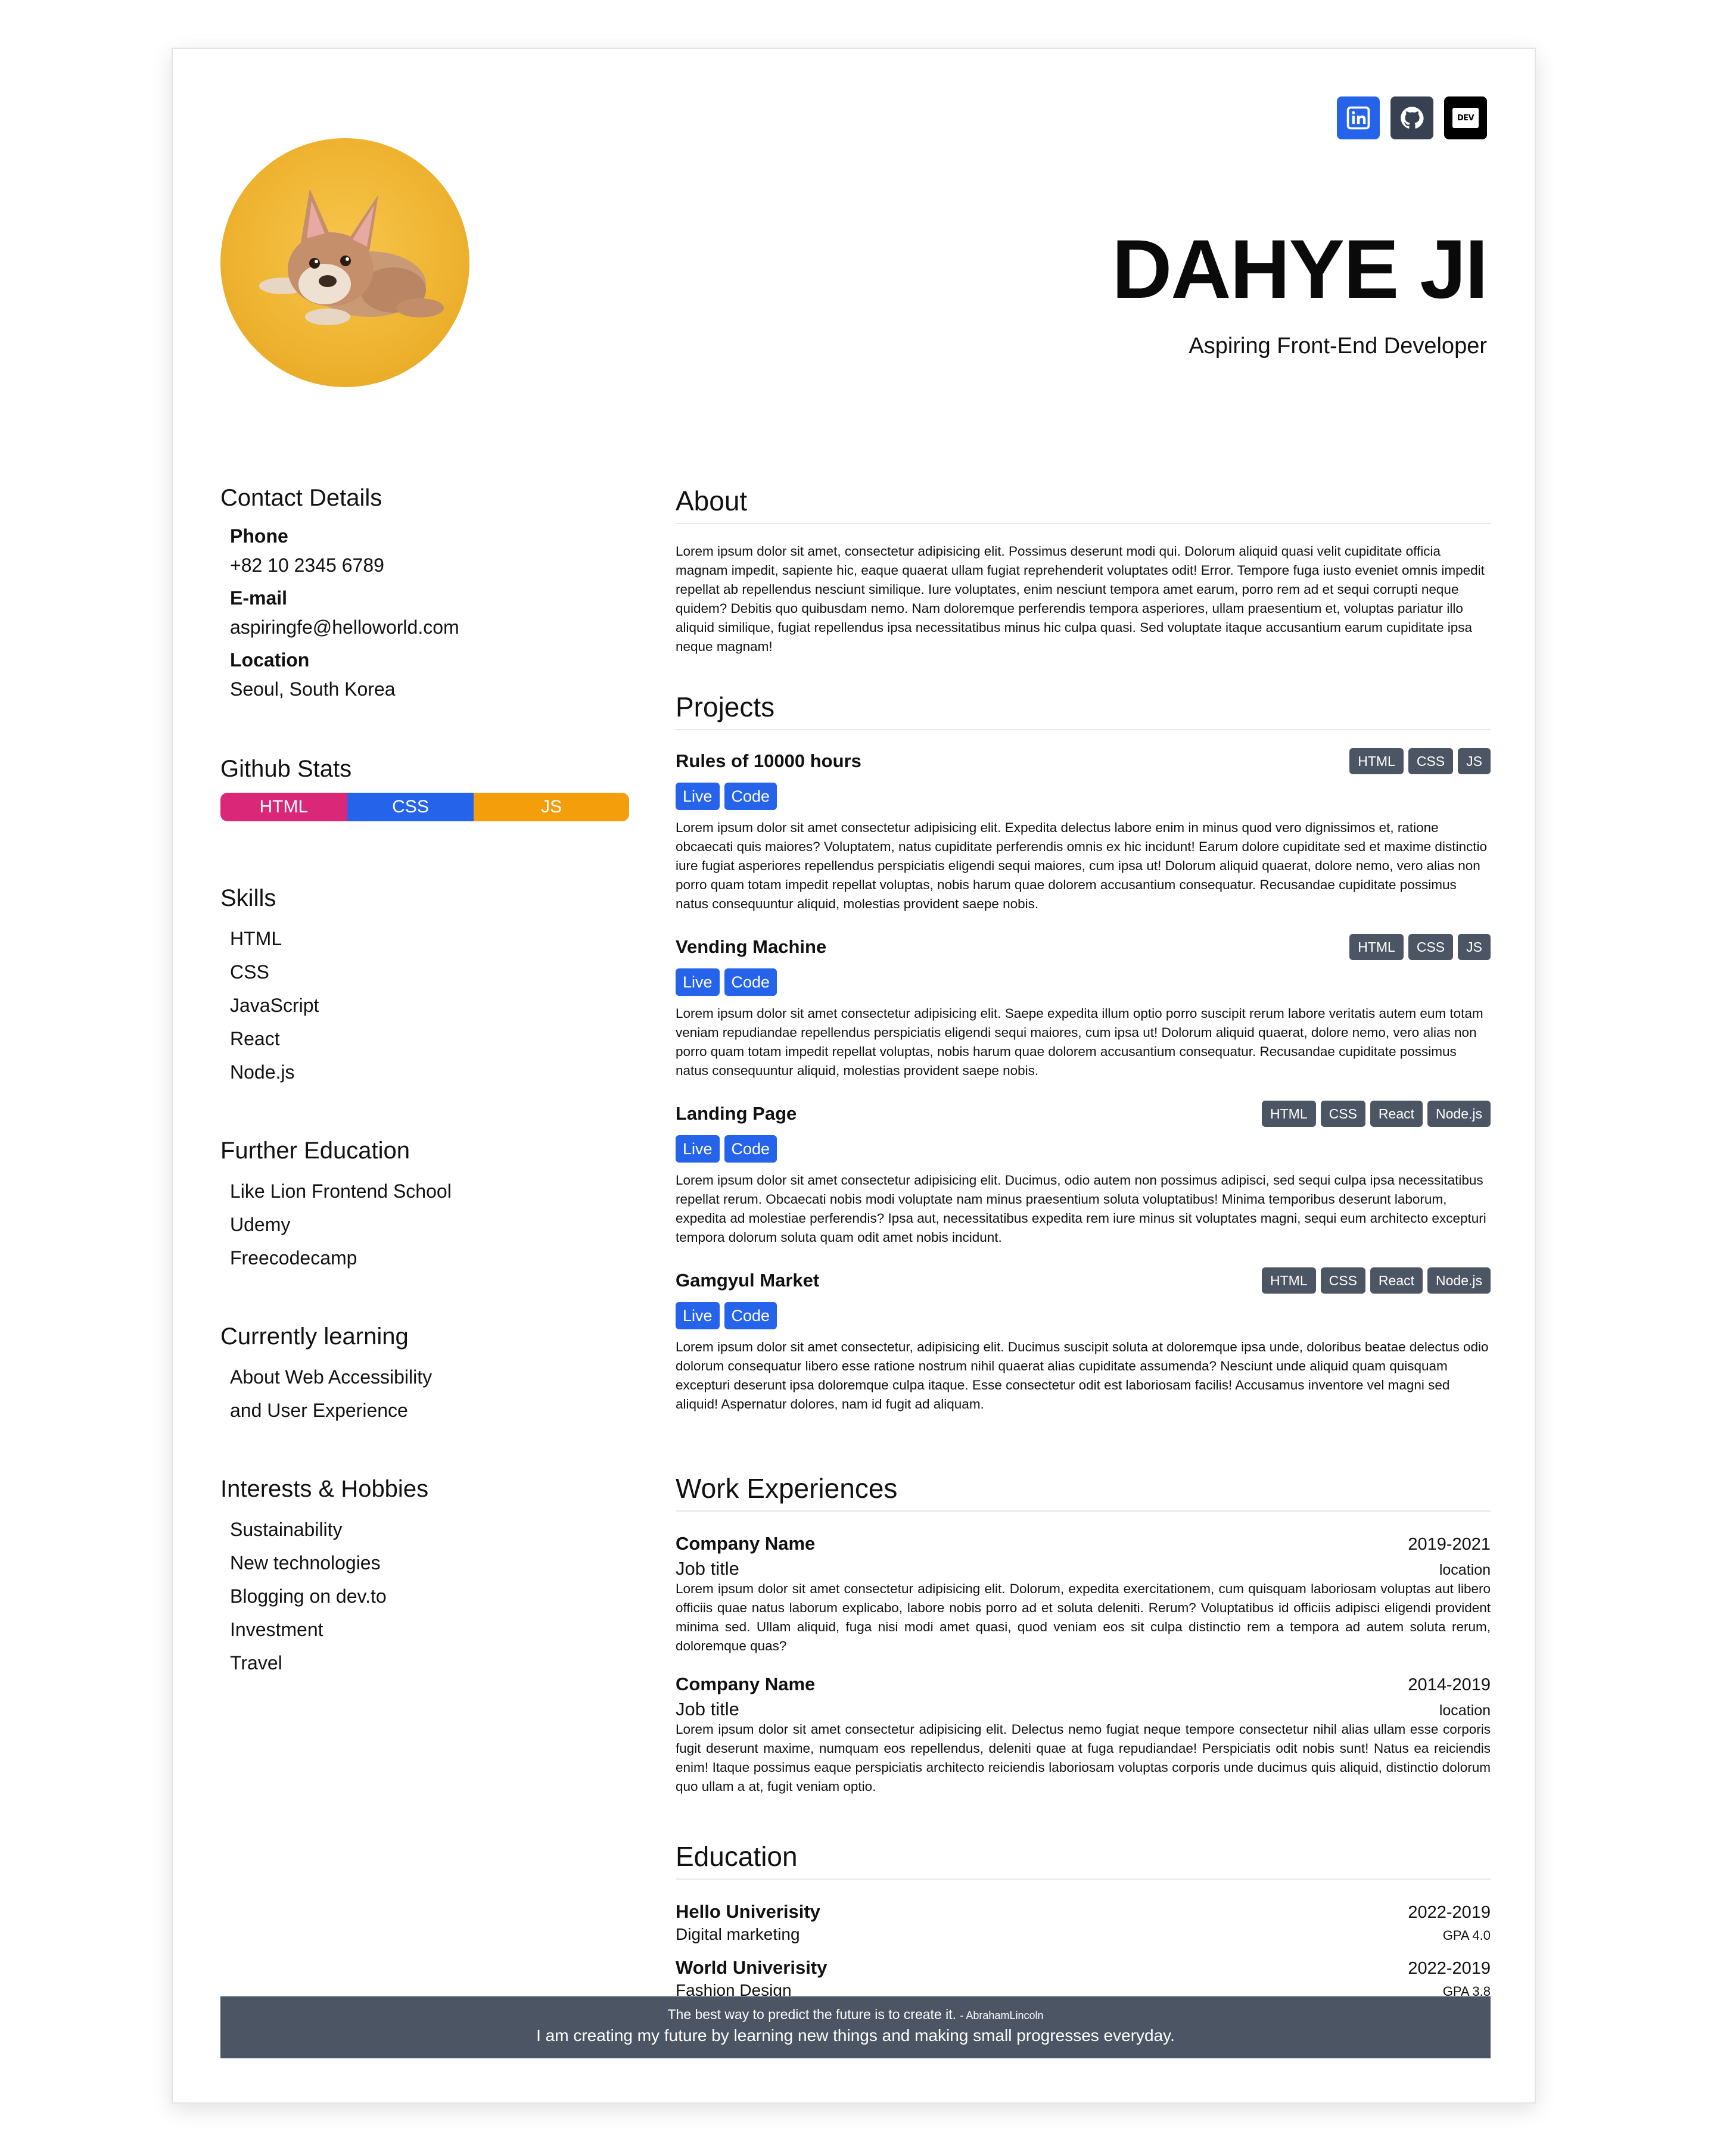  What do you see at coordinates (1083, 504) in the screenshot?
I see `section-title: About` at bounding box center [1083, 504].